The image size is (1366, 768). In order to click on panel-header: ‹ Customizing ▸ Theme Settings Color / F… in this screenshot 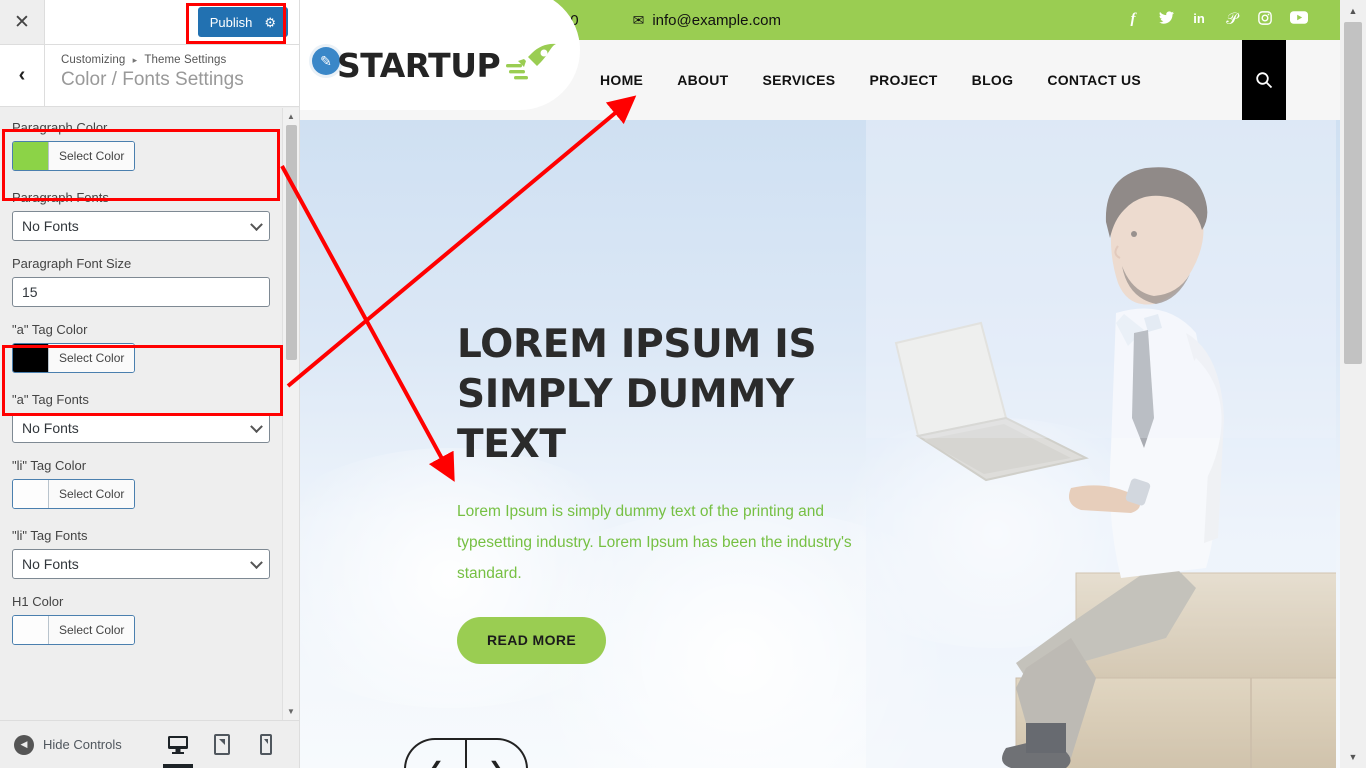, I will do `click(149, 76)`.